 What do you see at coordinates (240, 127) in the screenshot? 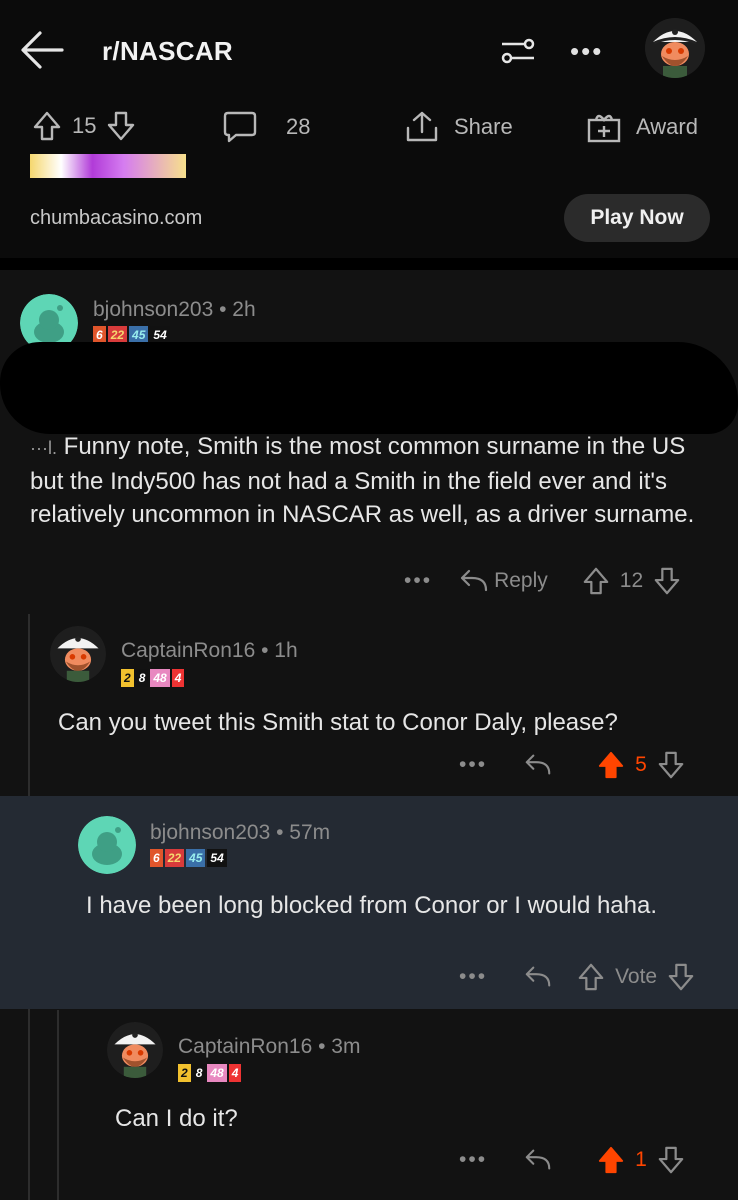
I see `comment-bubble-icon` at bounding box center [240, 127].